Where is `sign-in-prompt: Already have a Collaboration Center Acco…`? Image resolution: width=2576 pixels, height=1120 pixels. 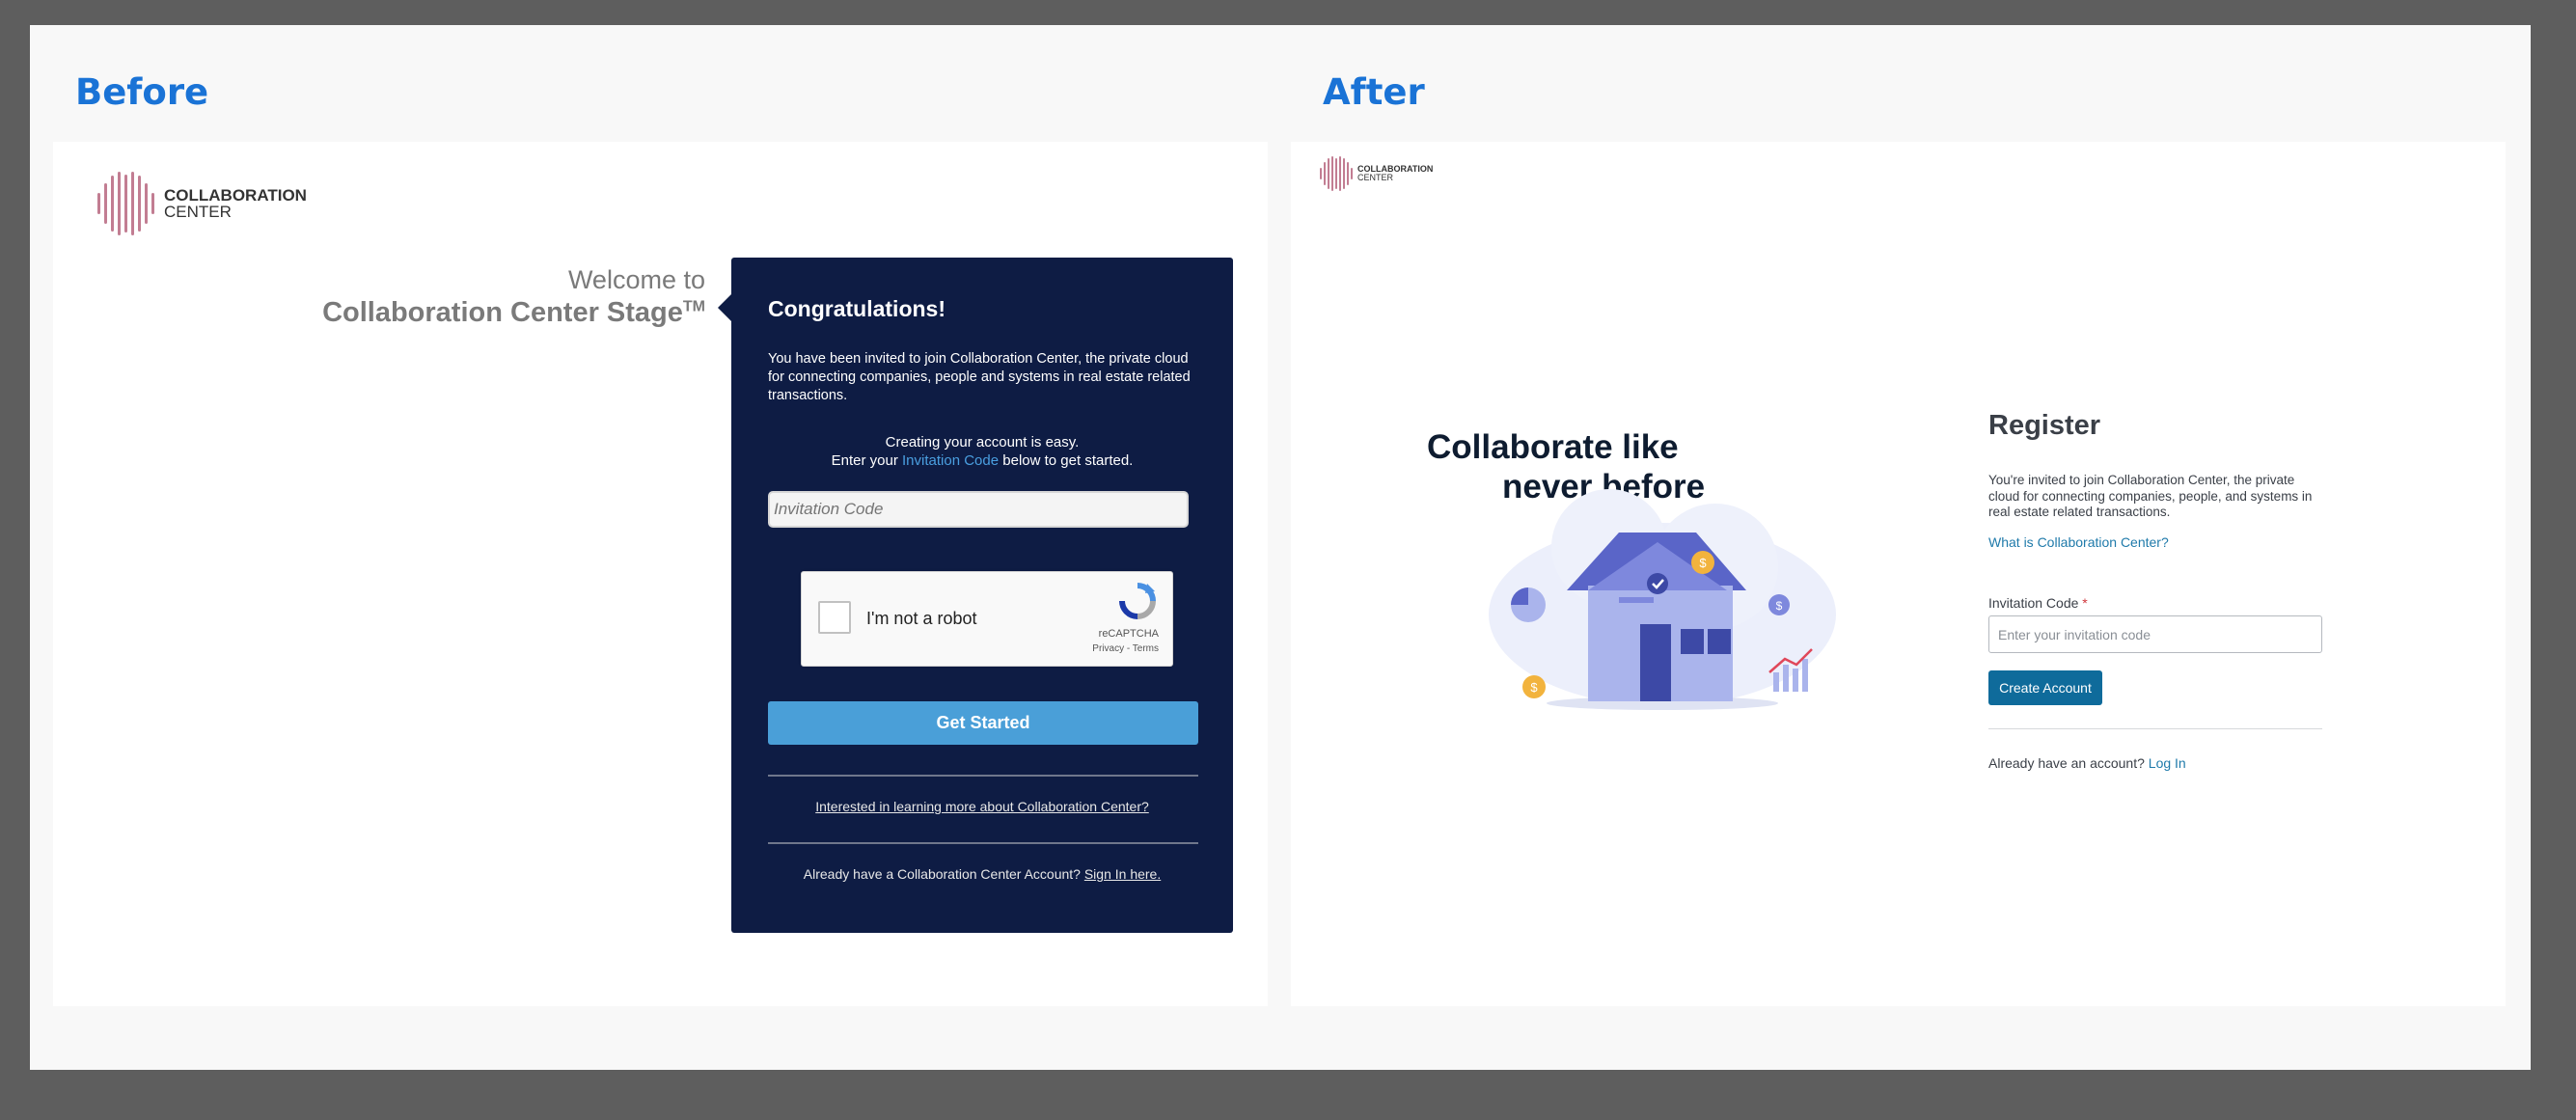 sign-in-prompt: Already have a Collaboration Center Acco… is located at coordinates (982, 874).